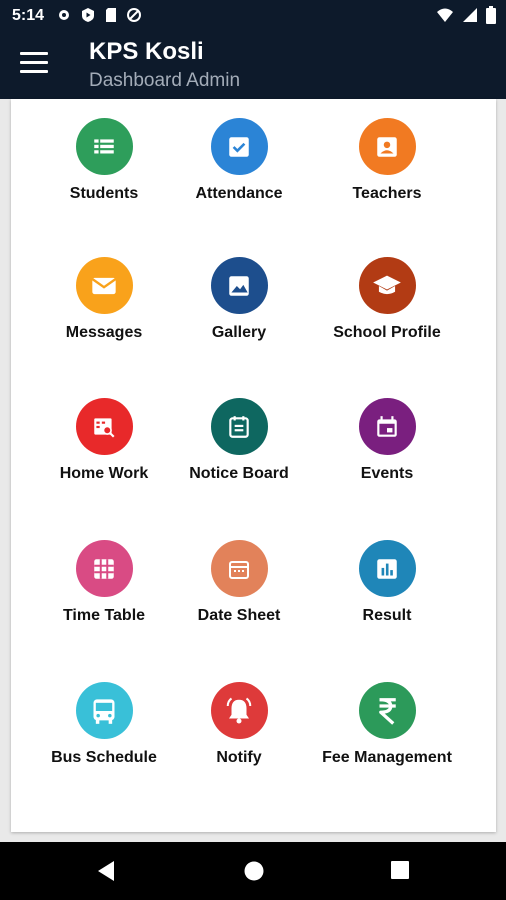 The width and height of the screenshot is (506, 900). Describe the element at coordinates (104, 757) in the screenshot. I see `tile-label: Bus Schedule` at that location.